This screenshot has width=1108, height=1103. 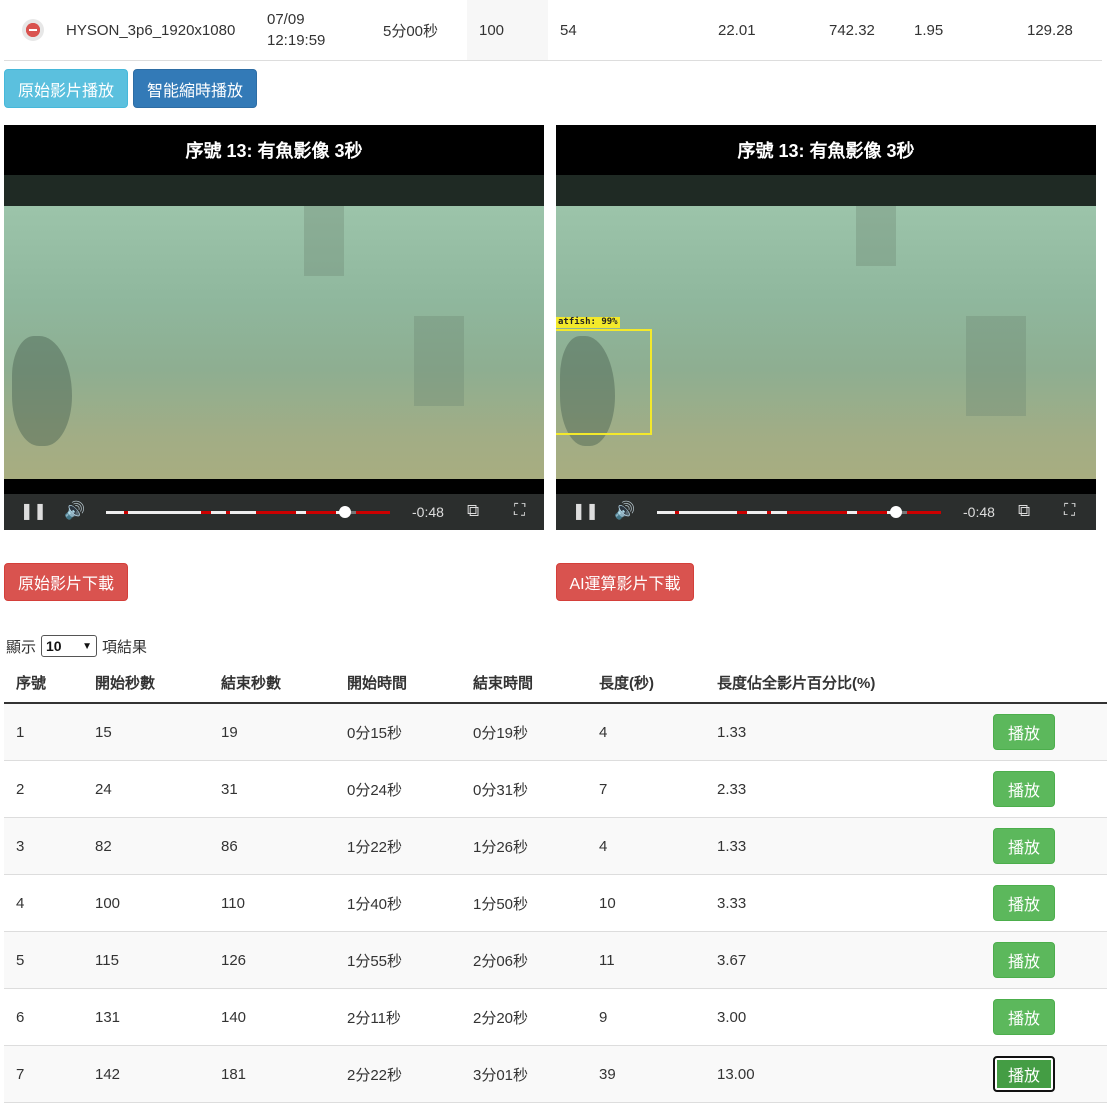 I want to click on summary-col-f: 129.28, so click(x=1050, y=30).